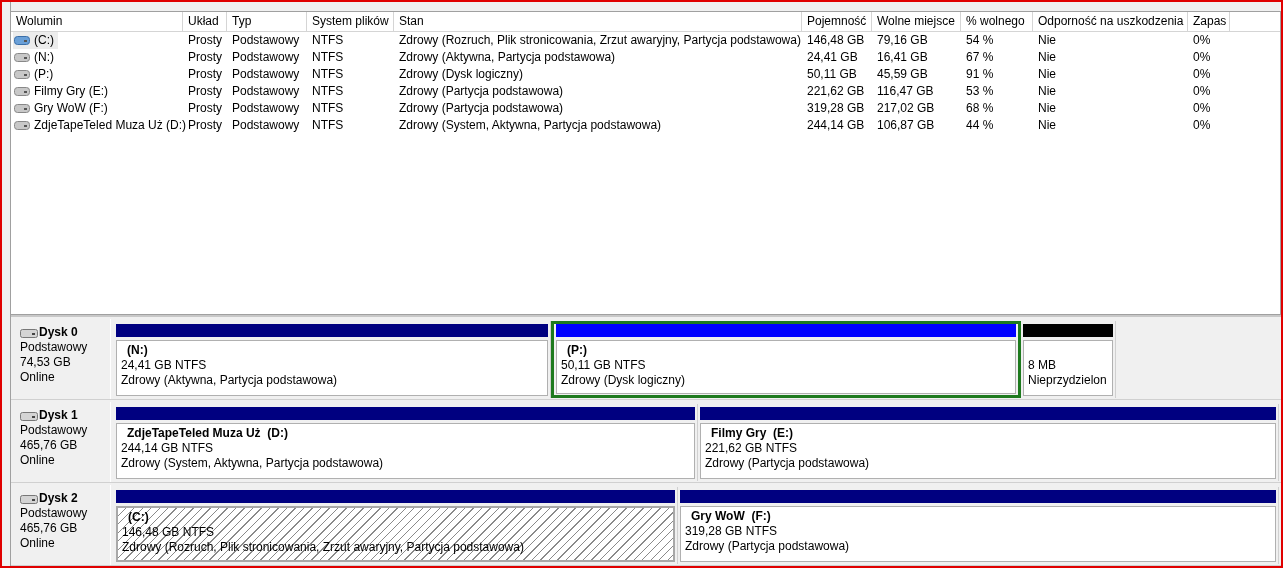  Describe the element at coordinates (751, 448) in the screenshot. I see `partition-size: 221,62 GB NTFS` at that location.